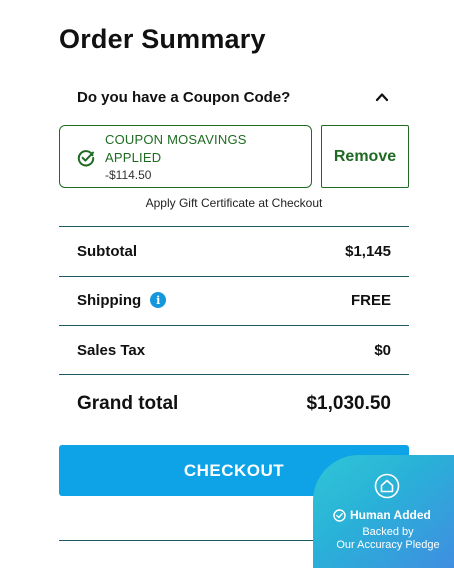  Describe the element at coordinates (109, 300) in the screenshot. I see `shipping-label: Shipping` at that location.